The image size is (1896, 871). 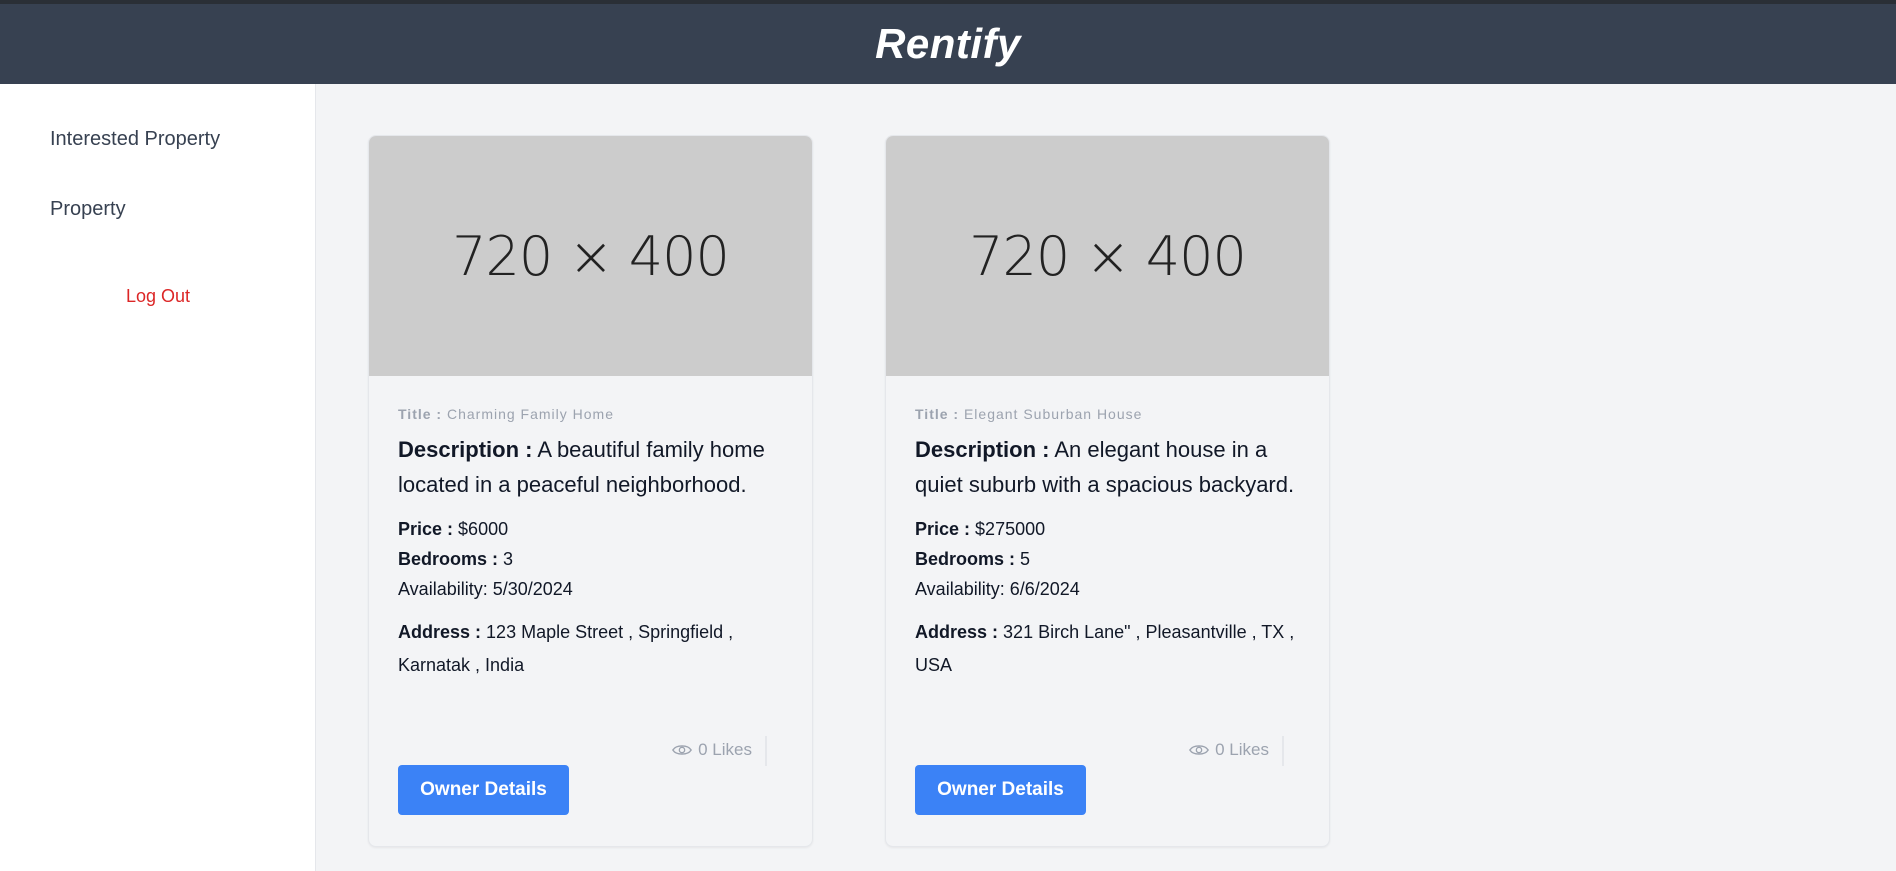 What do you see at coordinates (590, 529) in the screenshot?
I see `property-price: Price : $6000` at bounding box center [590, 529].